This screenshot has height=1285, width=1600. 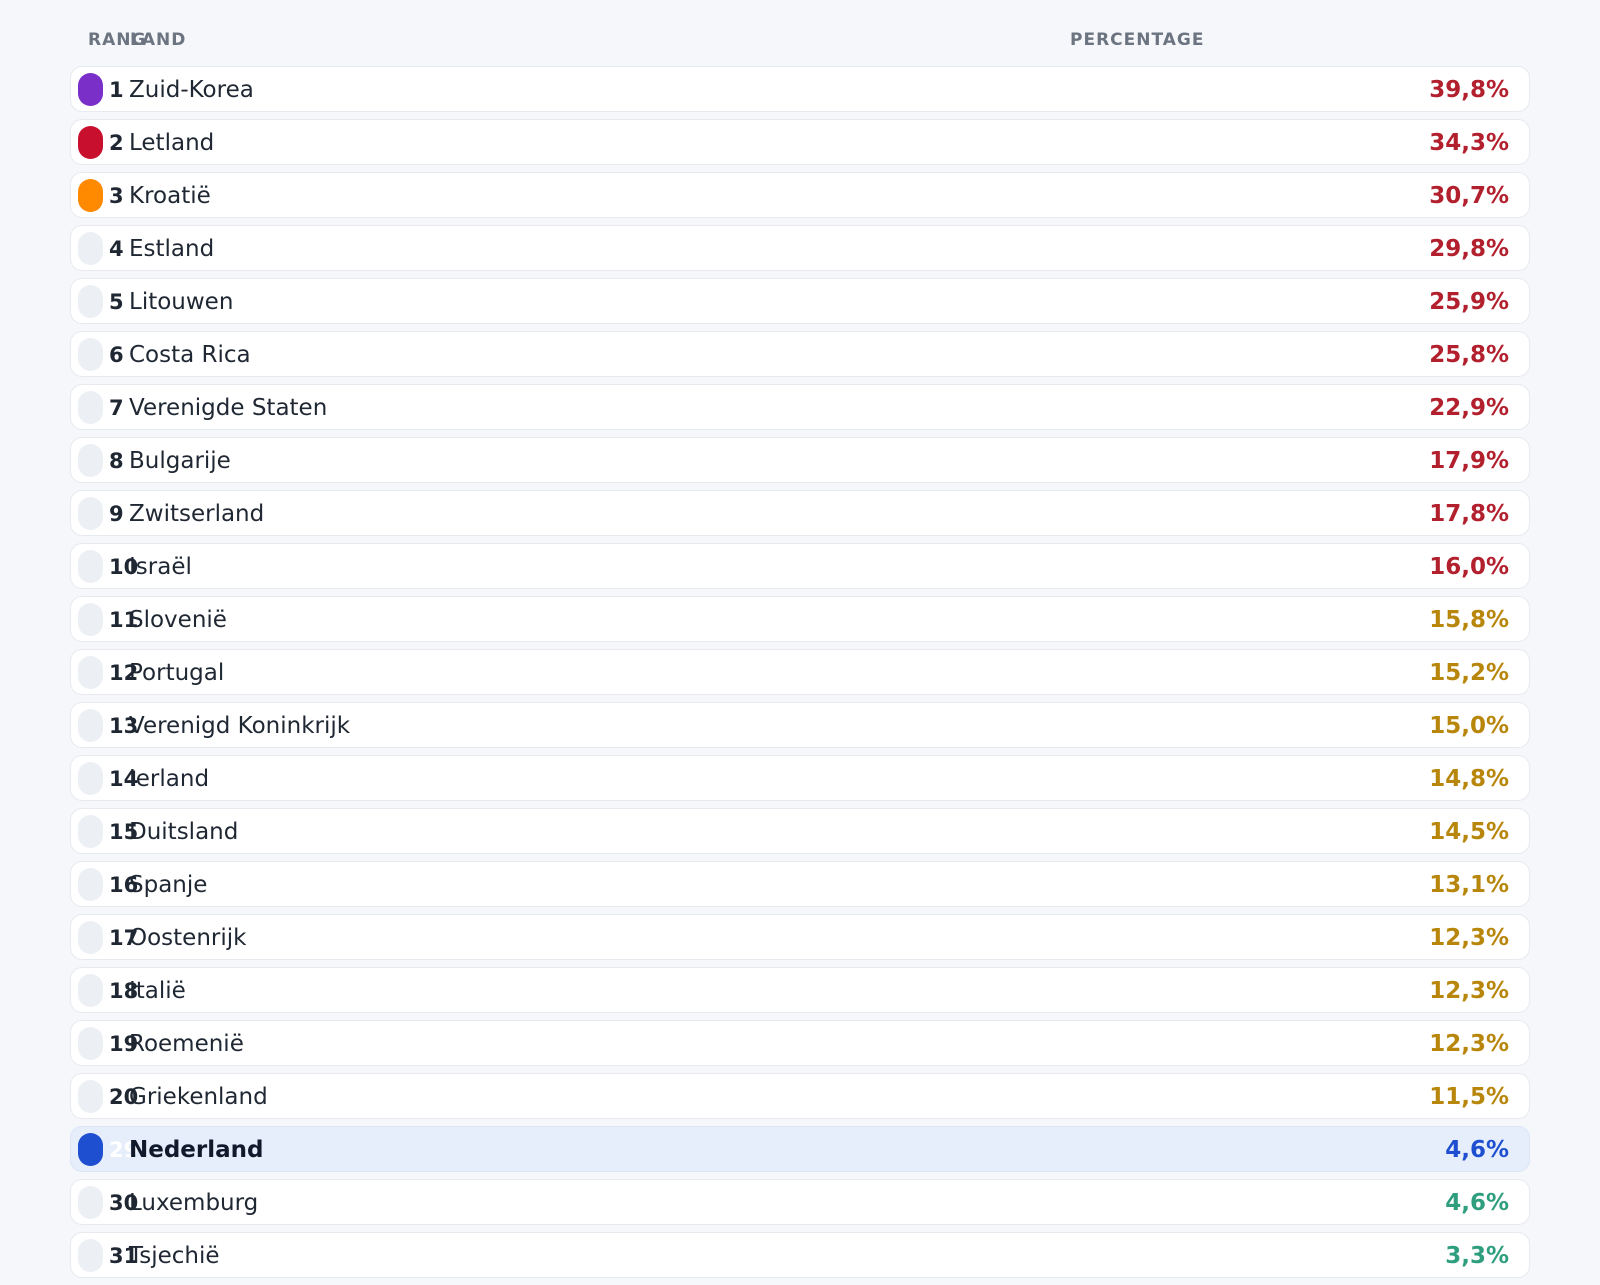 I want to click on country-name: Roemenië, so click(x=186, y=1044).